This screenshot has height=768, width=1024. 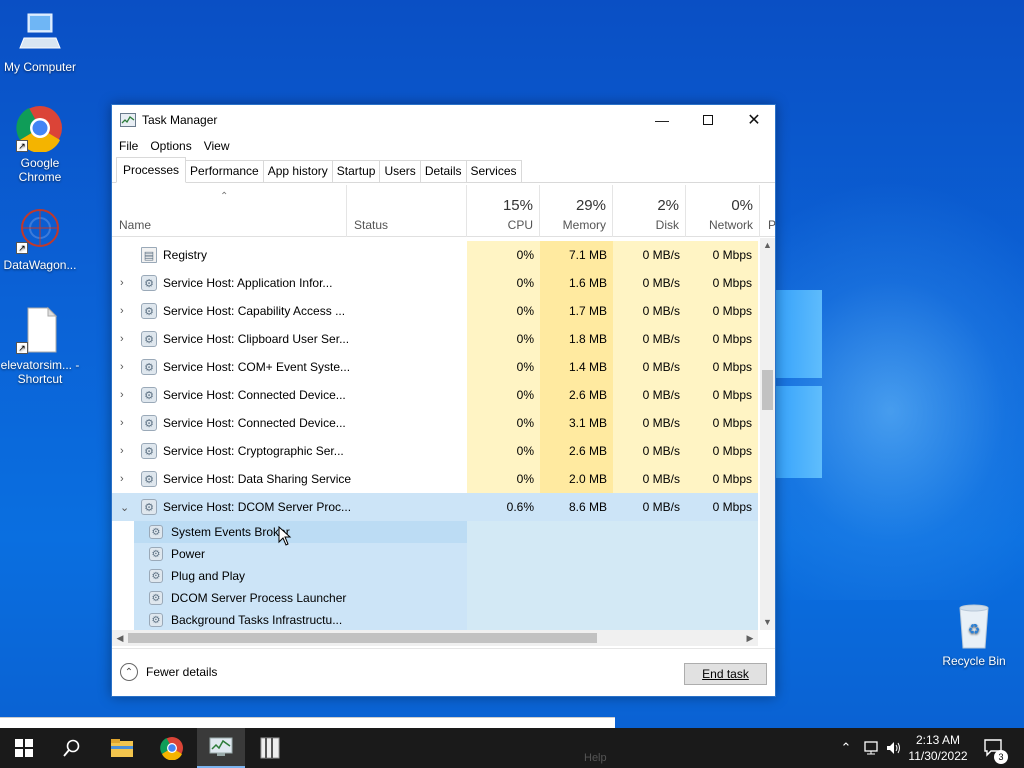 I want to click on column-label-memory: Memory, so click(x=584, y=225).